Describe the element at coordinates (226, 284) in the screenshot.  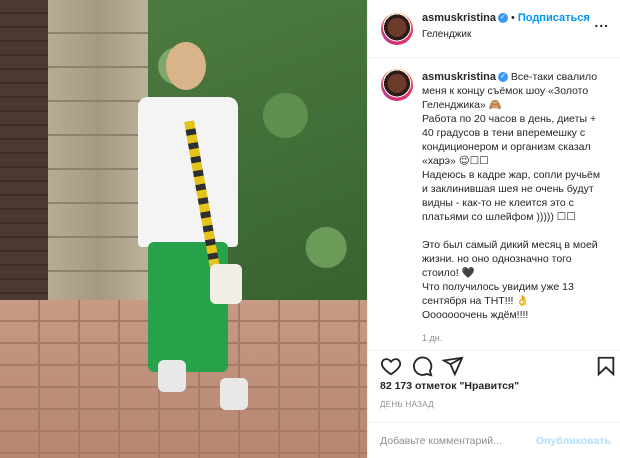
I see `person-bag` at that location.